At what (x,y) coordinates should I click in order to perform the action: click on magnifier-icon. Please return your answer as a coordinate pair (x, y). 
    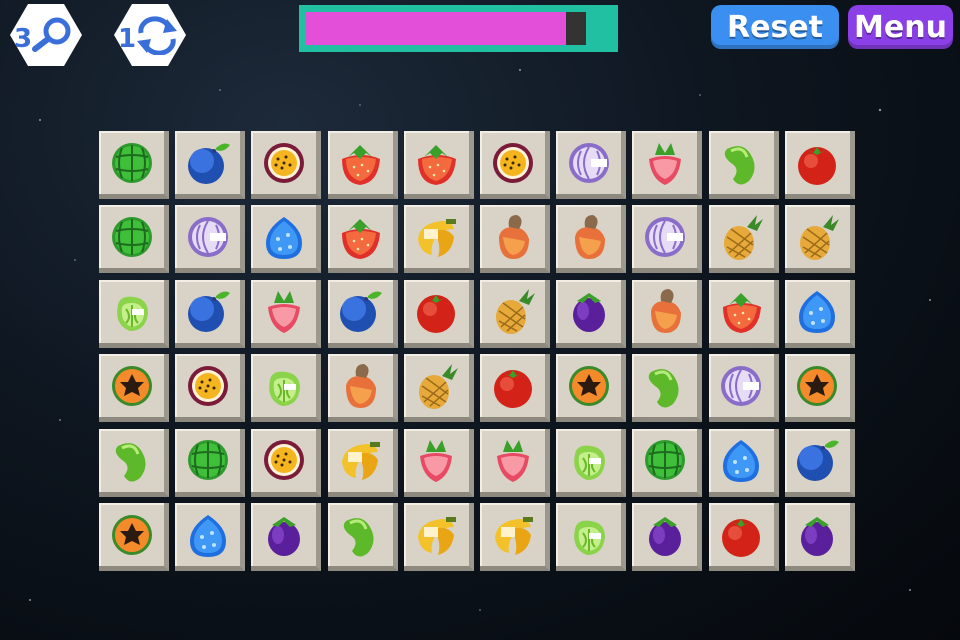
    Looking at the image, I should click on (51, 34).